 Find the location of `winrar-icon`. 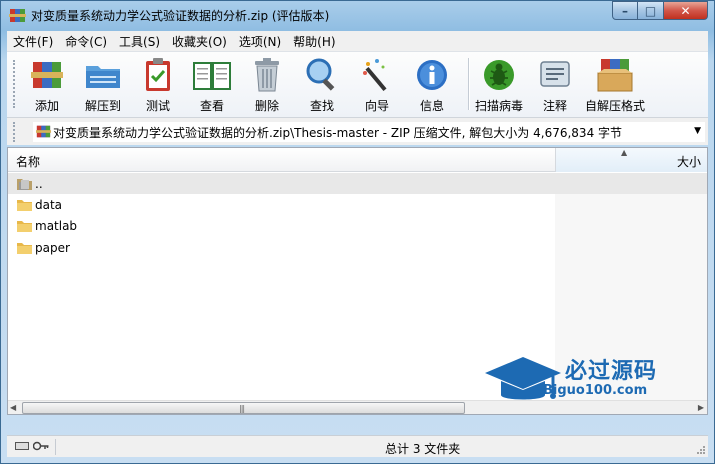

winrar-icon is located at coordinates (17, 15).